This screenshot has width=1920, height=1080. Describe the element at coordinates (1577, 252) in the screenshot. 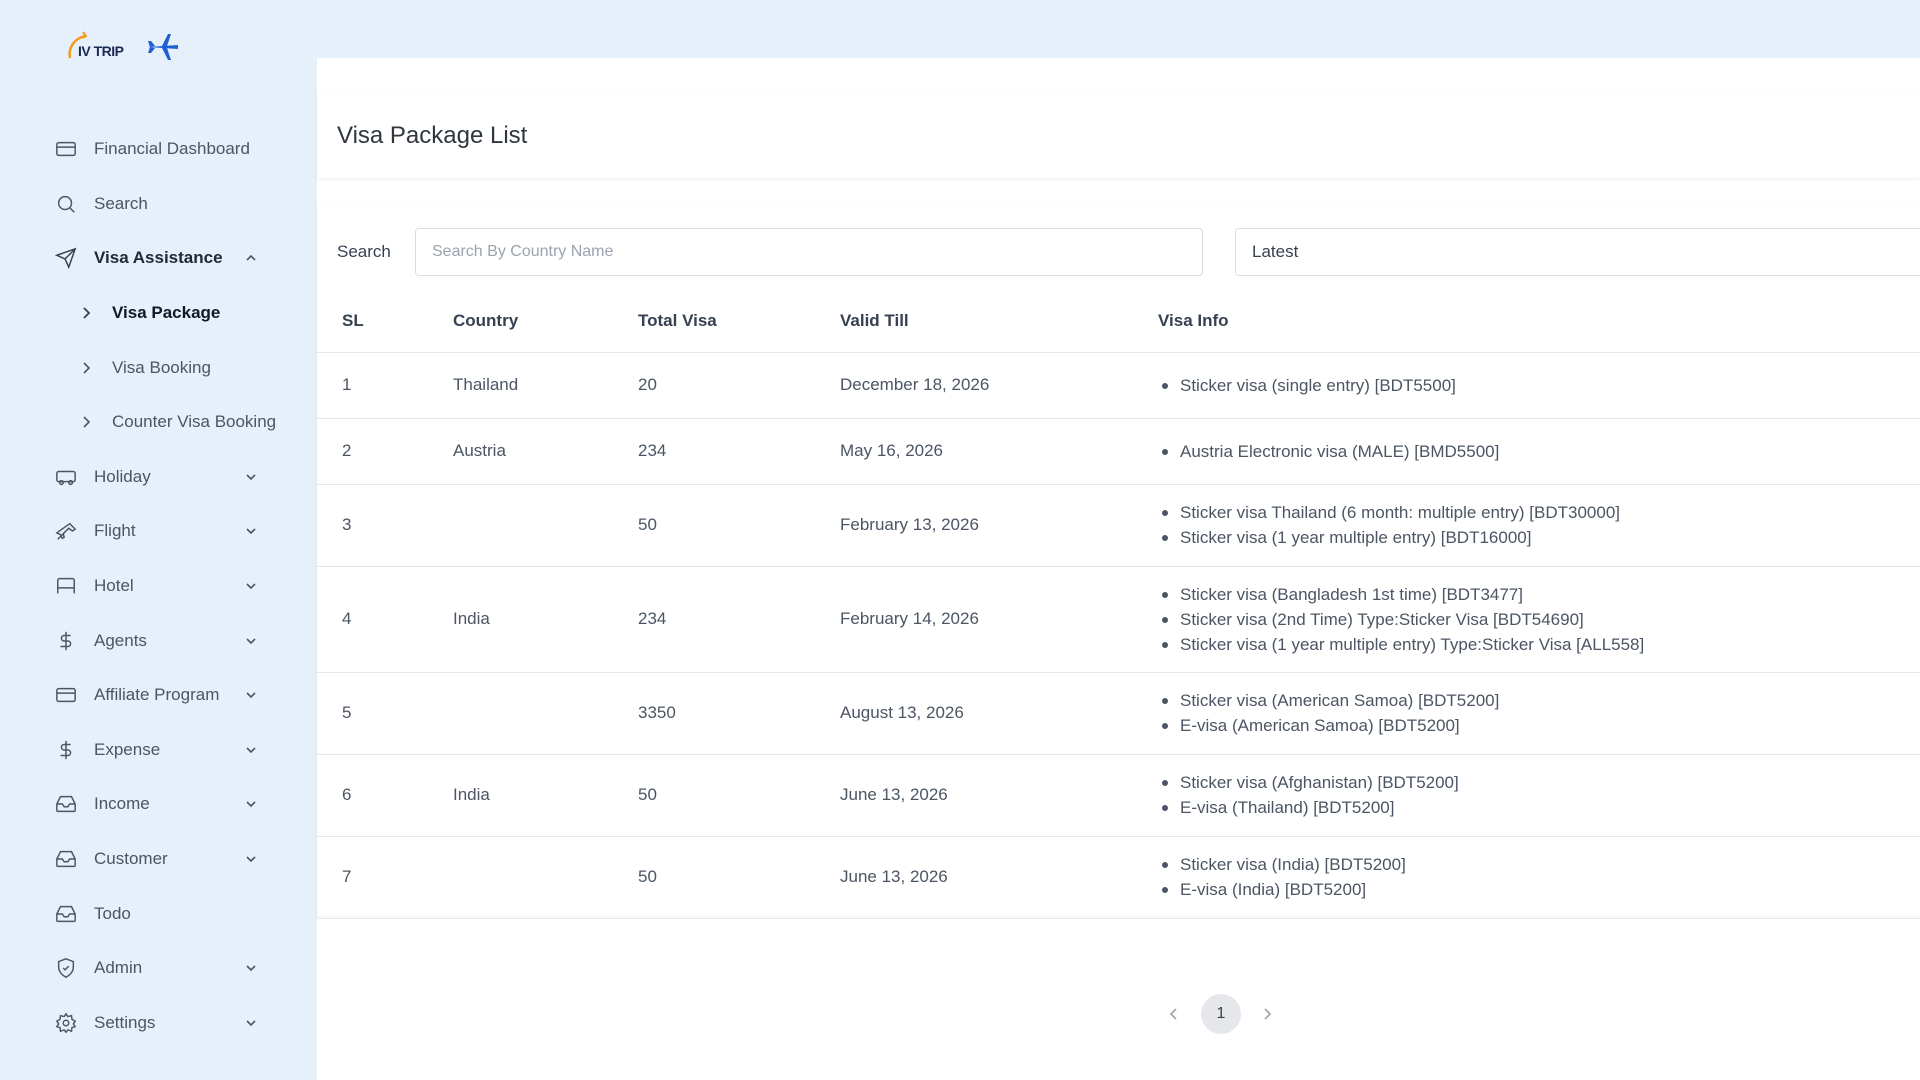

I see `sort-select: Latest` at that location.